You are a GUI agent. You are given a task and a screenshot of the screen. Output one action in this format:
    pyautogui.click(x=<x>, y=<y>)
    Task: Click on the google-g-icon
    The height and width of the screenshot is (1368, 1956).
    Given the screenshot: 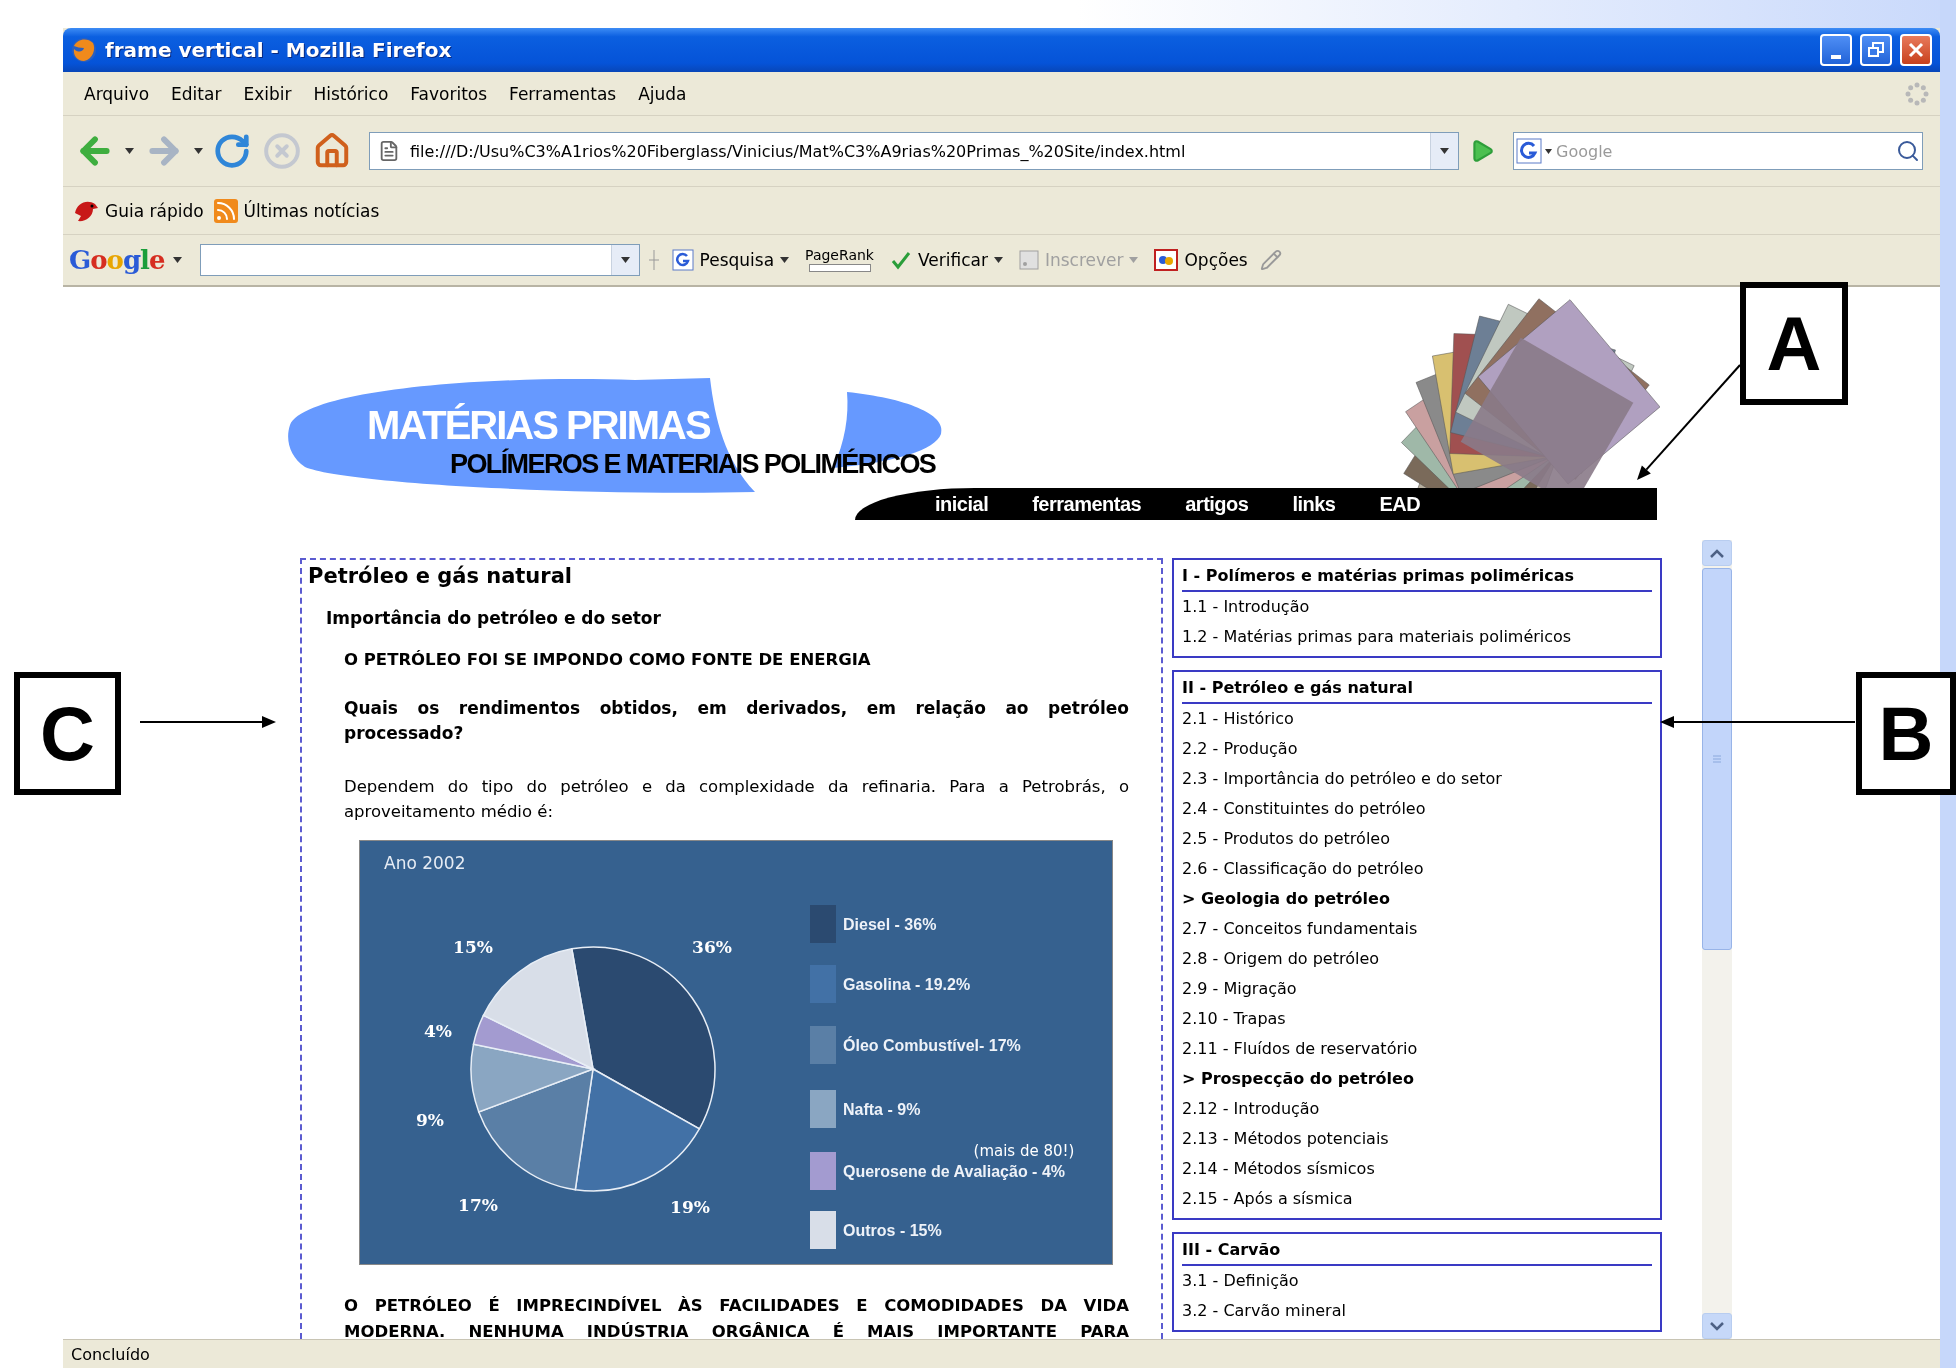 What is the action you would take?
    pyautogui.click(x=682, y=260)
    